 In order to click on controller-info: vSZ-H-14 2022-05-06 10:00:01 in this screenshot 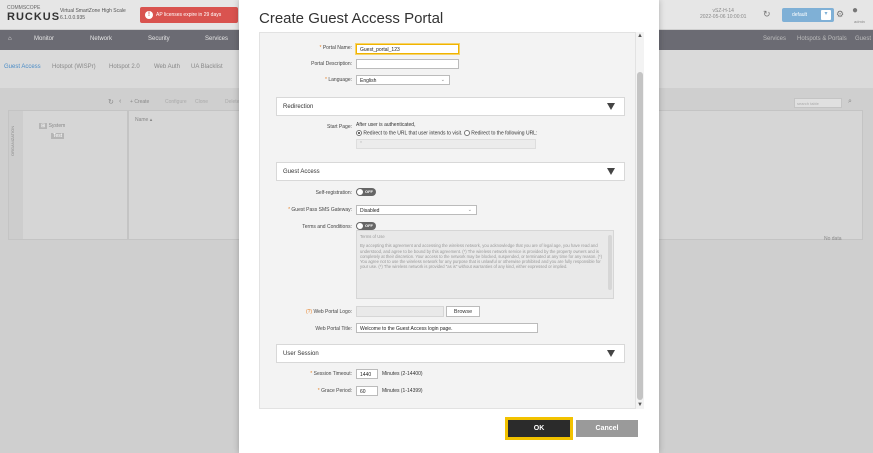, I will do `click(723, 14)`.